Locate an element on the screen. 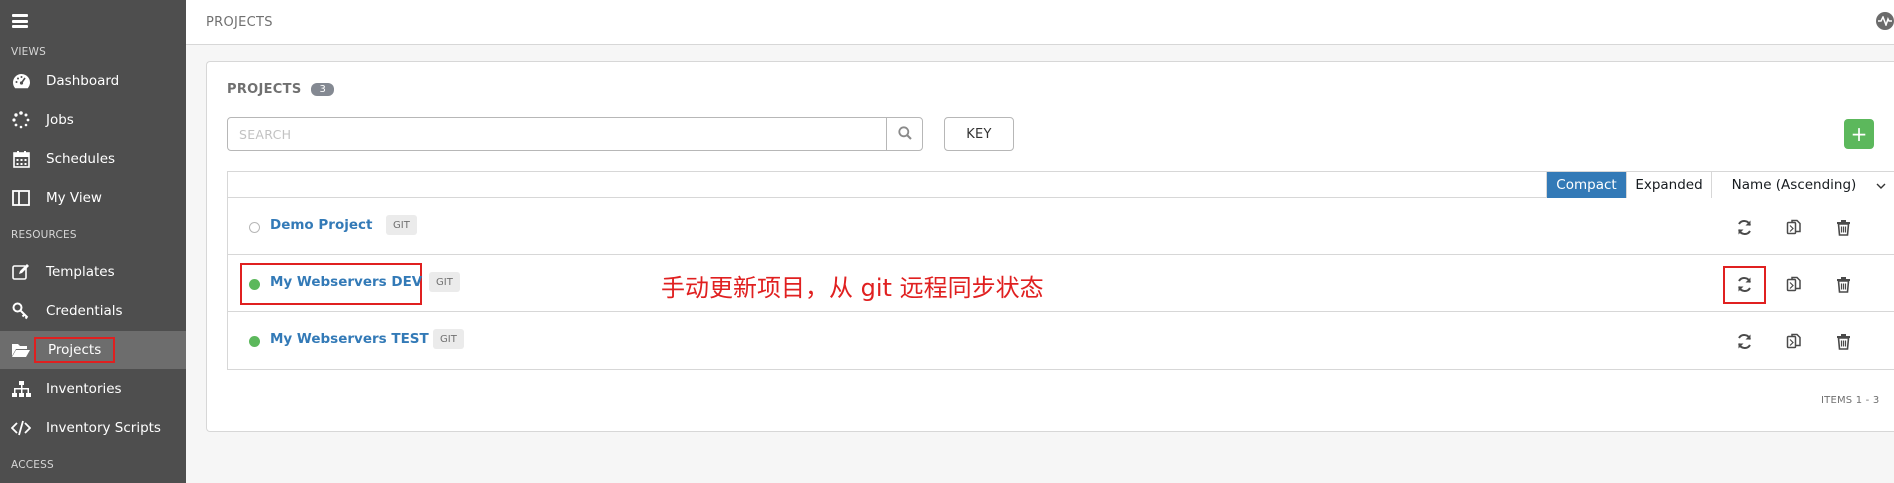 This screenshot has height=483, width=1894. project-name-link: My Webservers TEST is located at coordinates (349, 339).